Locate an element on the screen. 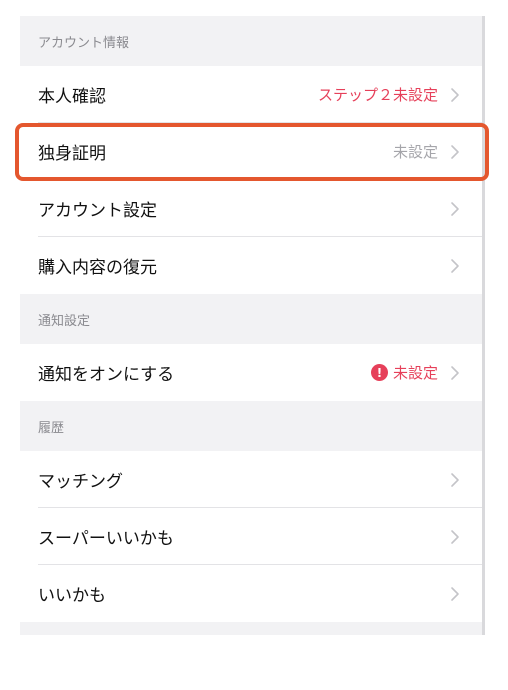 The image size is (508, 690). row-account-settings: アカウント設定 is located at coordinates (251, 208).